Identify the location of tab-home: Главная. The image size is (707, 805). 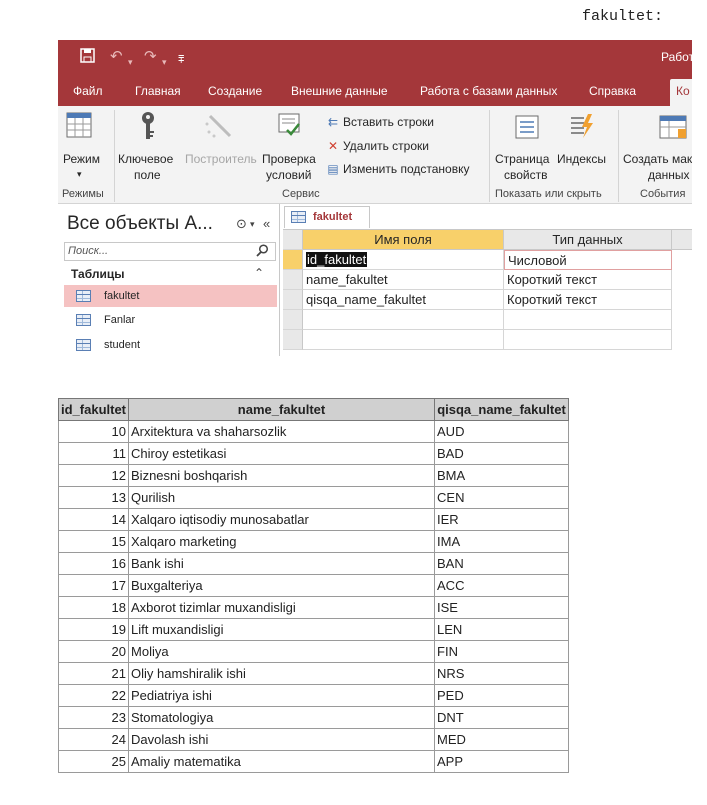
(158, 91).